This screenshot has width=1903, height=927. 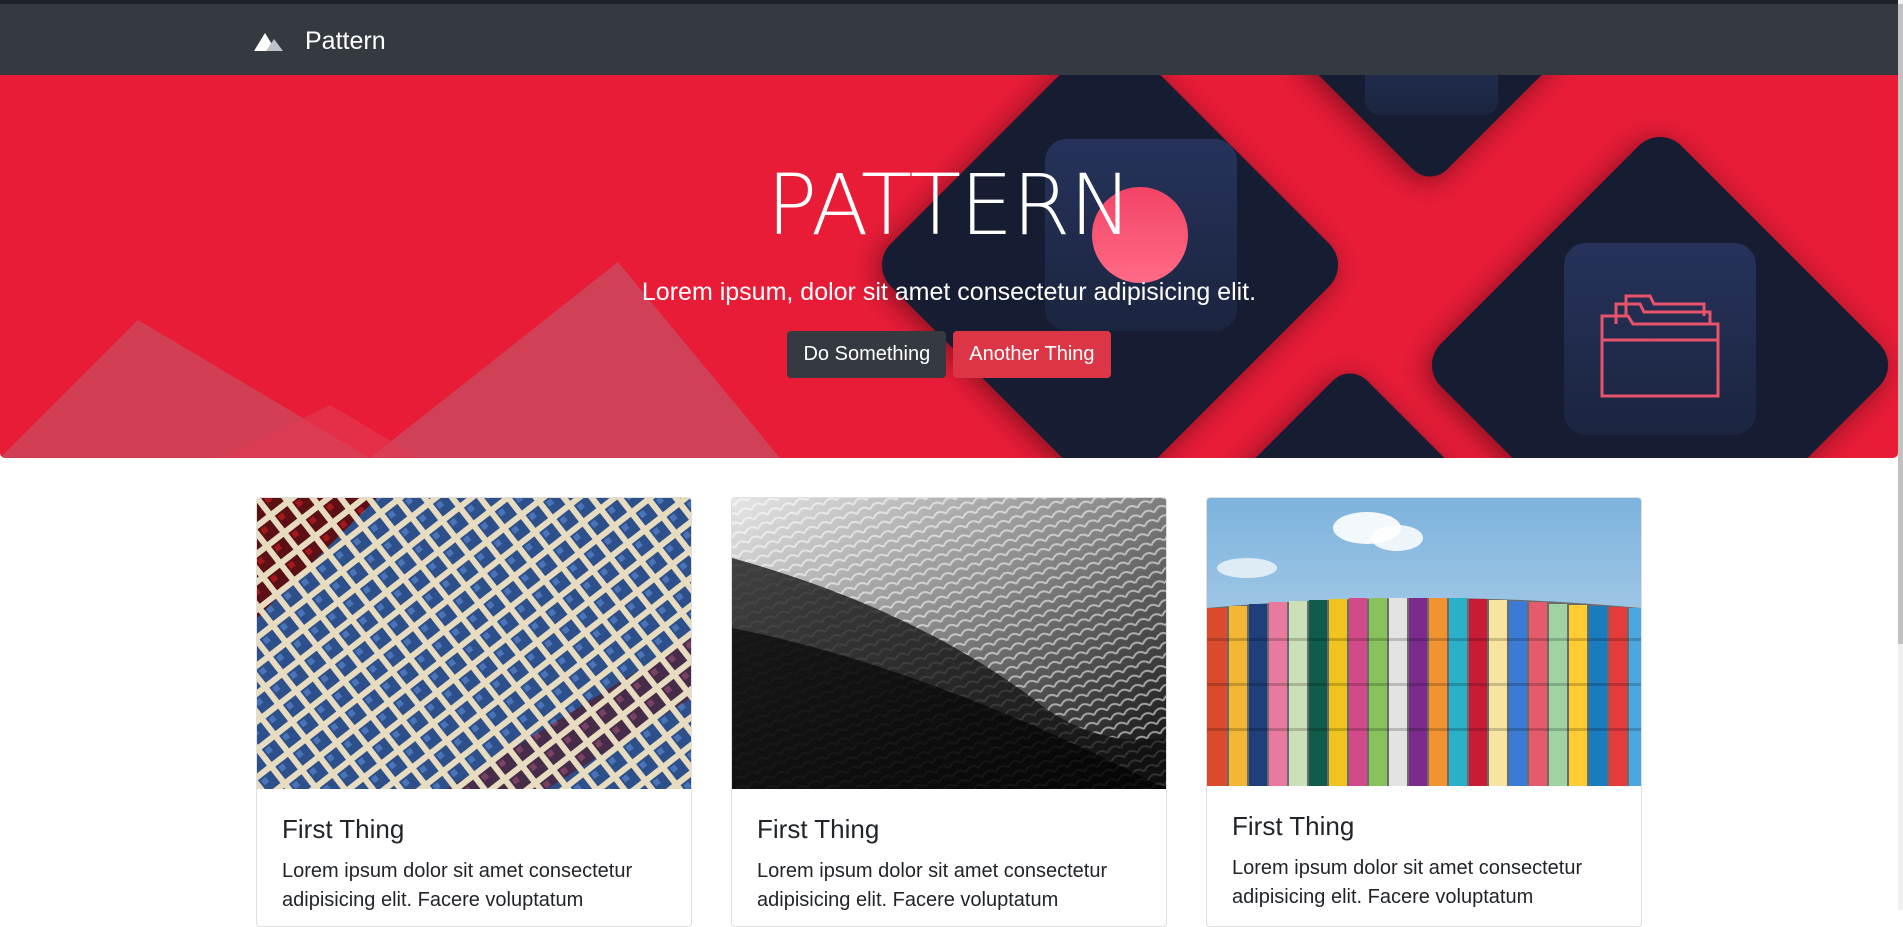 I want to click on hero-title: PATTERN, so click(x=949, y=205).